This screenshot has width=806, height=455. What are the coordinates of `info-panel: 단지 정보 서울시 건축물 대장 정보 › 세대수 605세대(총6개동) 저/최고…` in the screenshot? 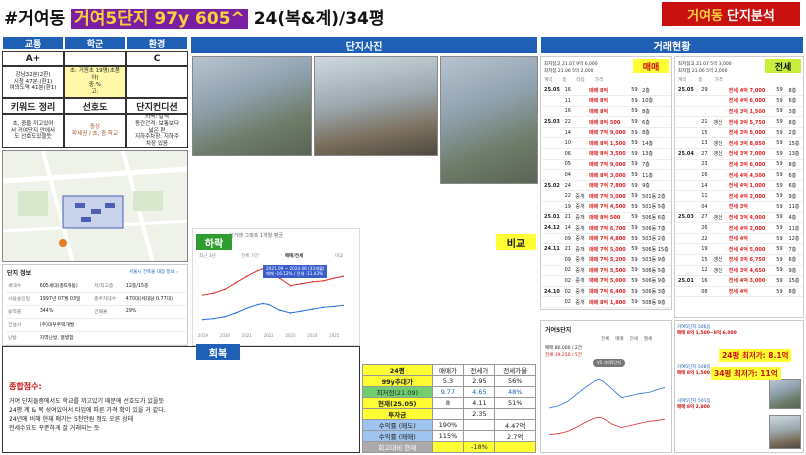 It's located at (95, 305).